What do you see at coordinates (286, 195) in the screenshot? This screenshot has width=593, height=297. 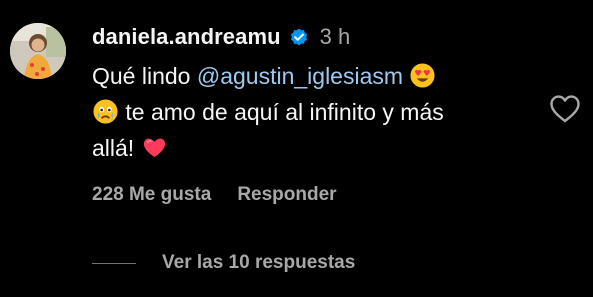 I see `reply-button: Responder` at bounding box center [286, 195].